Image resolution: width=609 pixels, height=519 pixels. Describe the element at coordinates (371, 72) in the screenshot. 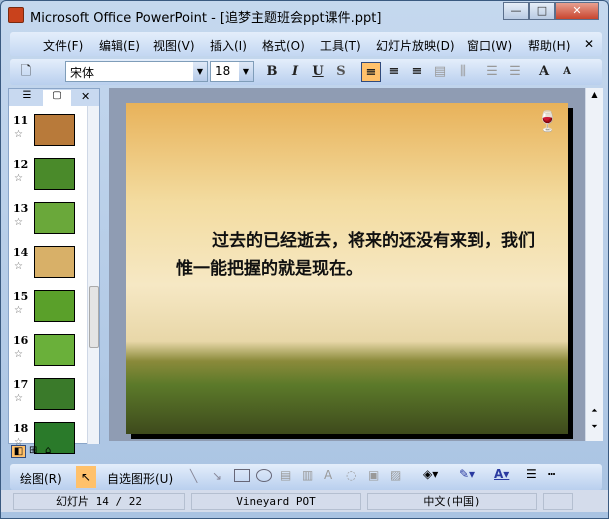

I see `align-left-button: ≡` at that location.